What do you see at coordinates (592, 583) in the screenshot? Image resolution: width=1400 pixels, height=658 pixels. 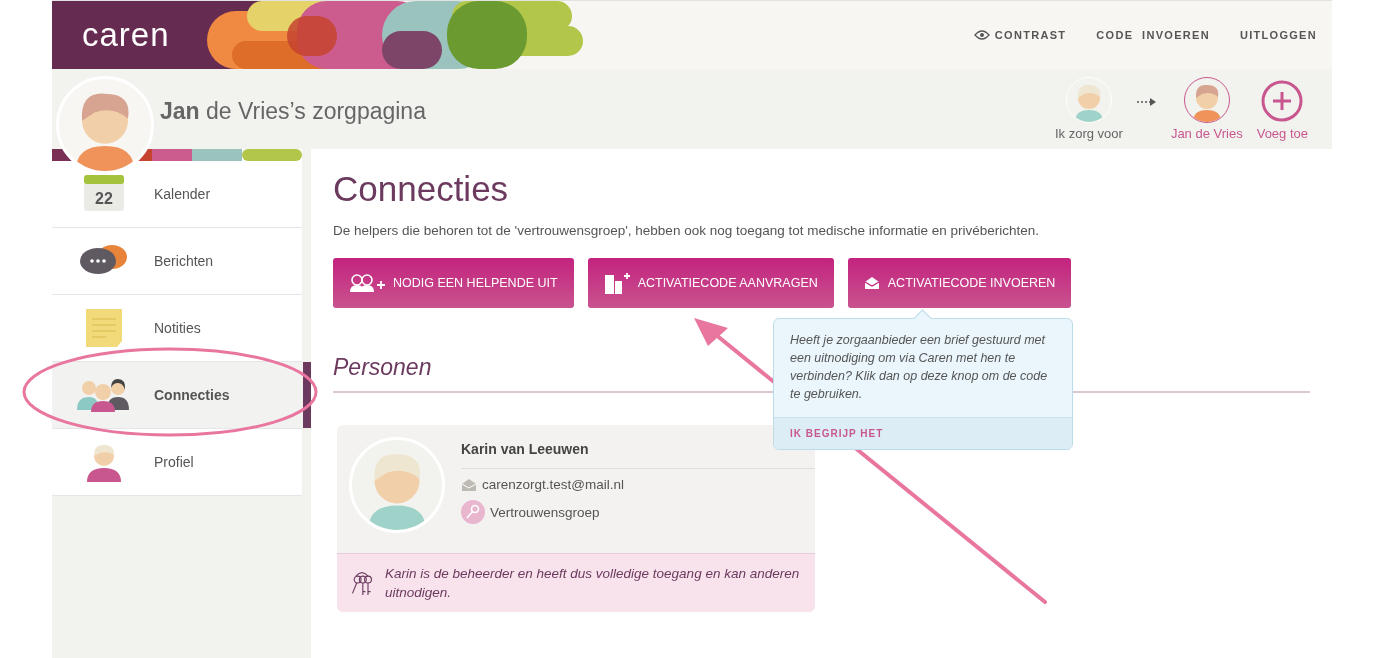 I see `admin-note: Karin is de beheerder en heeft dus volledige toegang en kan anderen uitnodigen.` at bounding box center [592, 583].